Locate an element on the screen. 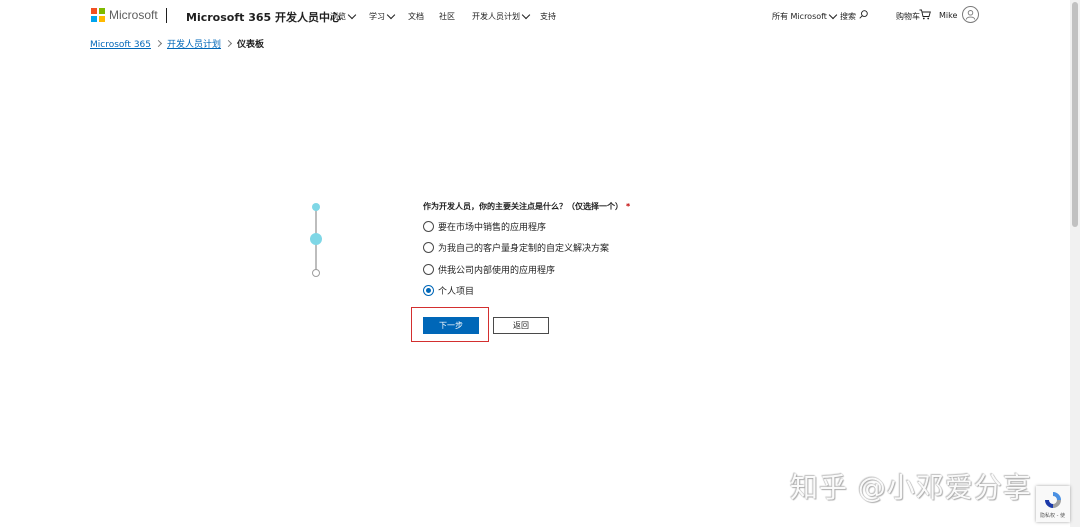 Image resolution: width=1080 pixels, height=527 pixels. required-mark: * is located at coordinates (628, 206).